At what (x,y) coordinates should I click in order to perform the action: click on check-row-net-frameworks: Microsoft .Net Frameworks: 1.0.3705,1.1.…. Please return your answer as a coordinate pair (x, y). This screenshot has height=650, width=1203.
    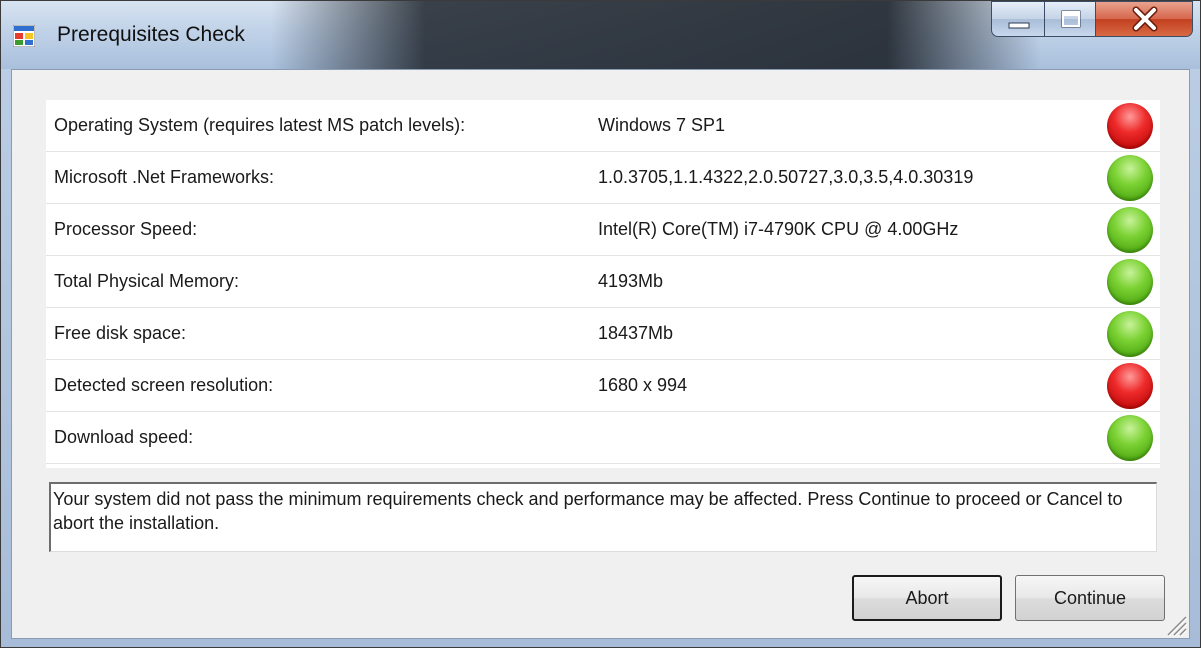
    Looking at the image, I should click on (603, 178).